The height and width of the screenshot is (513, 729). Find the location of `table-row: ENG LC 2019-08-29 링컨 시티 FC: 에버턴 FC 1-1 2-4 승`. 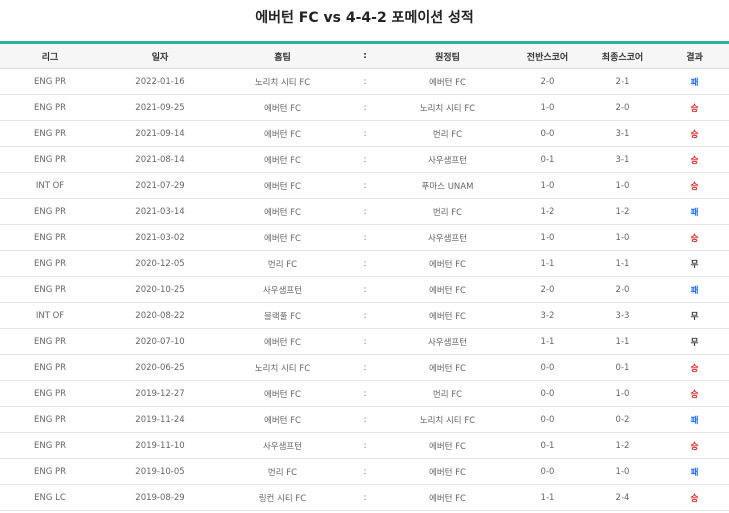

table-row: ENG LC 2019-08-29 링컨 시티 FC: 에버턴 FC 1-1 2-4 승 is located at coordinates (364, 497).